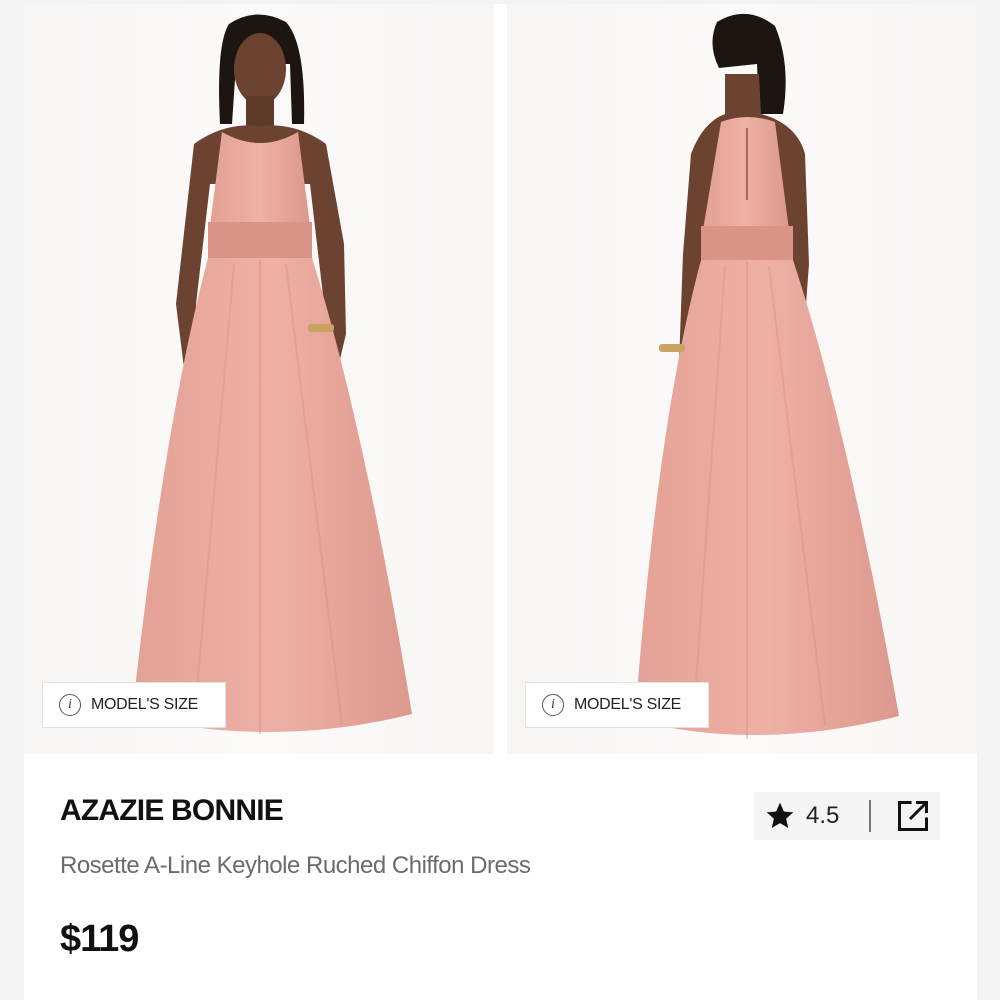 The image size is (1000, 1000). Describe the element at coordinates (823, 815) in the screenshot. I see `rating-value: 4.5` at that location.